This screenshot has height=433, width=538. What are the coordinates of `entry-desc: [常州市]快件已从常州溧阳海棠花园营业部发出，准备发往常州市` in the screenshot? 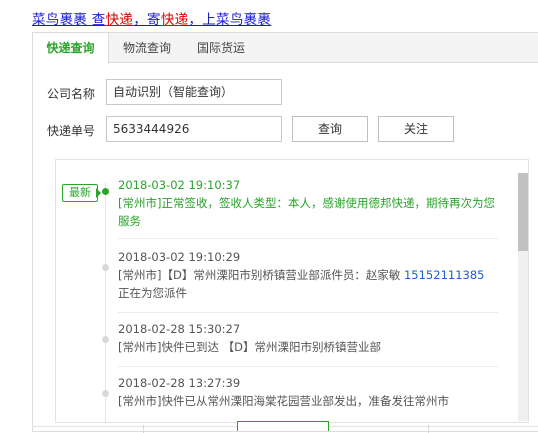 It's located at (283, 401).